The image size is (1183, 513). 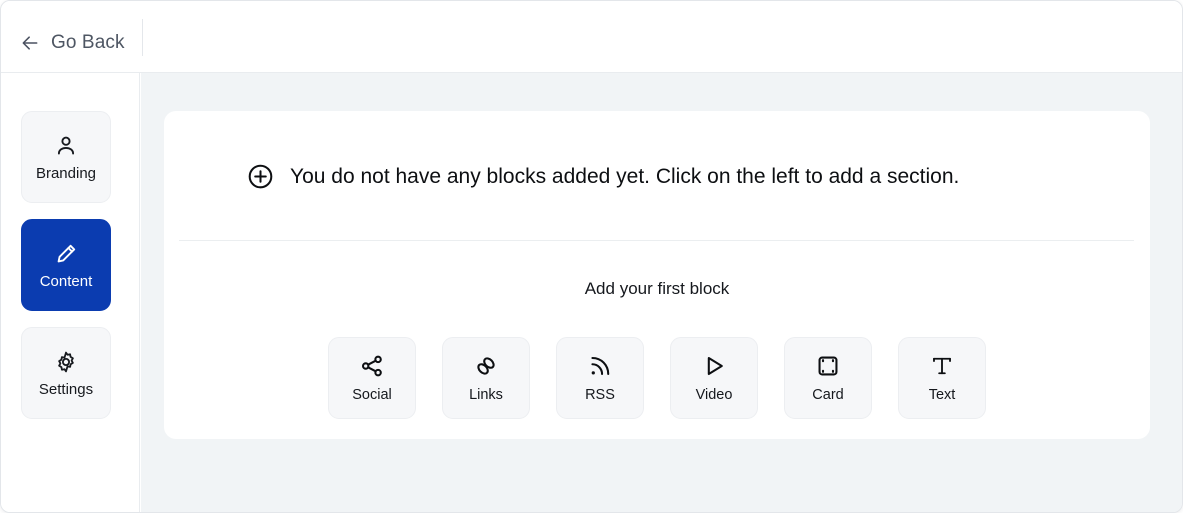 I want to click on block-button-links-label: Links, so click(x=486, y=395).